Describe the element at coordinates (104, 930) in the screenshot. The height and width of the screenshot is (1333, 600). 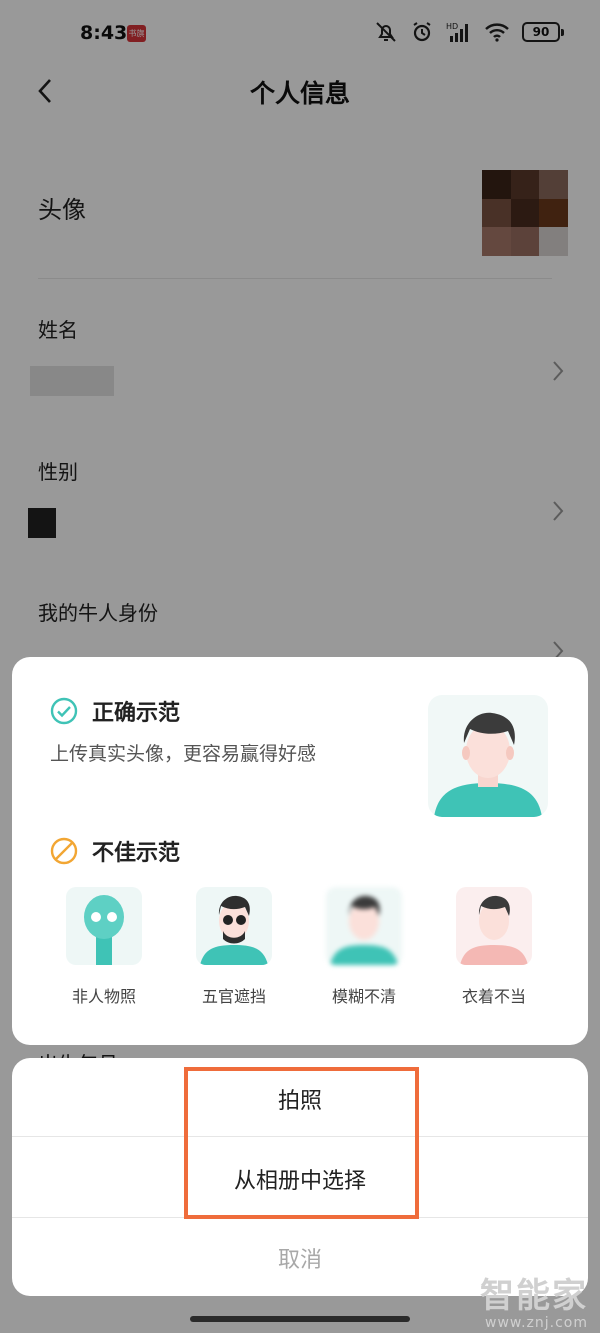
I see `alien-icon` at that location.